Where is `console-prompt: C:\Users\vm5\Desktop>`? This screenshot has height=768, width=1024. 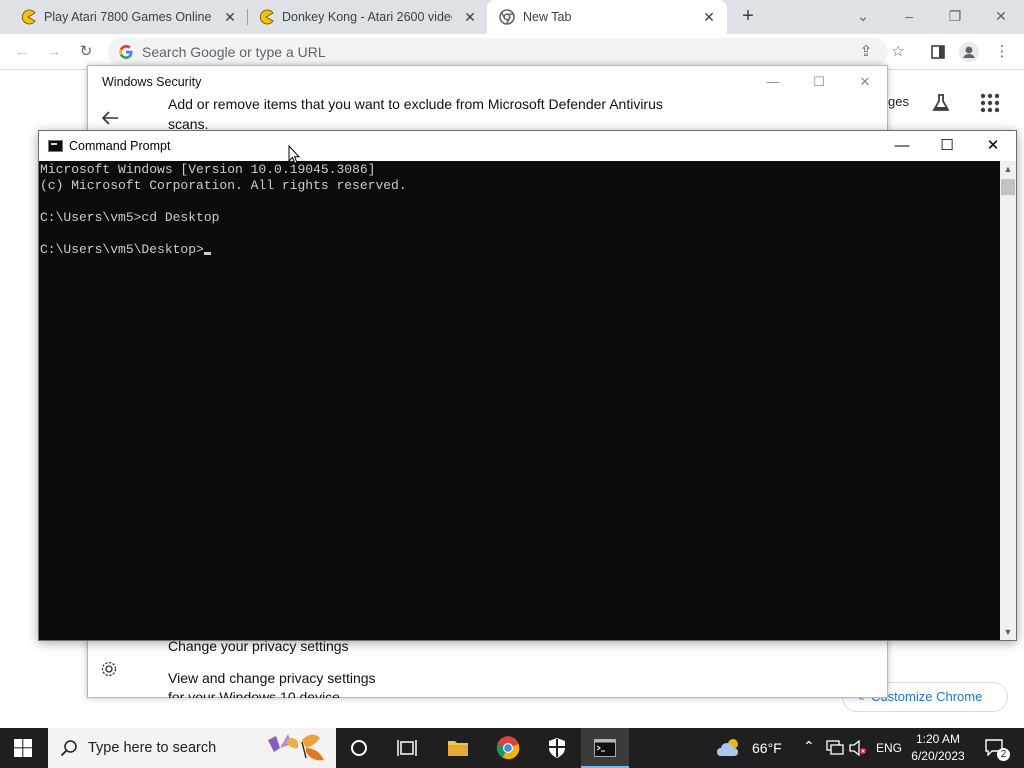
console-prompt: C:\Users\vm5\Desktop> is located at coordinates (122, 249).